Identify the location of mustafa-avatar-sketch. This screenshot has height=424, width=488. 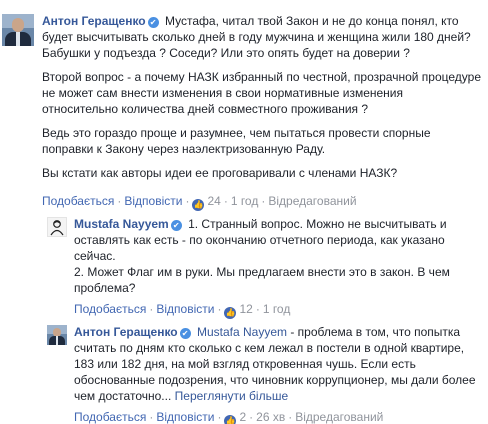
(57, 228).